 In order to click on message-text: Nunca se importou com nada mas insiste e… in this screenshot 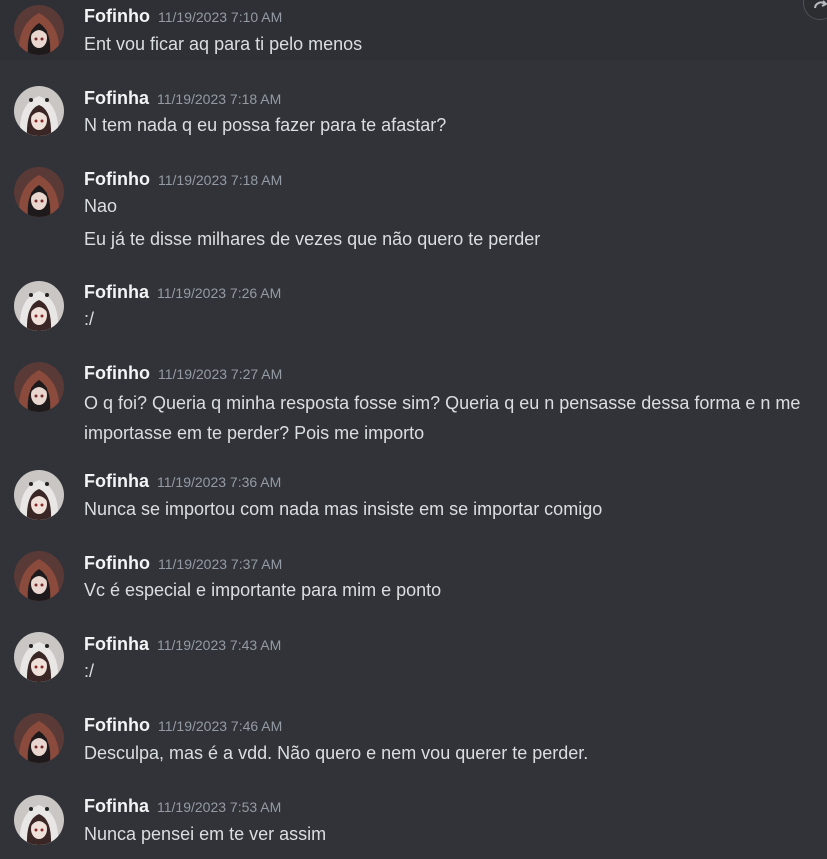, I will do `click(343, 509)`.